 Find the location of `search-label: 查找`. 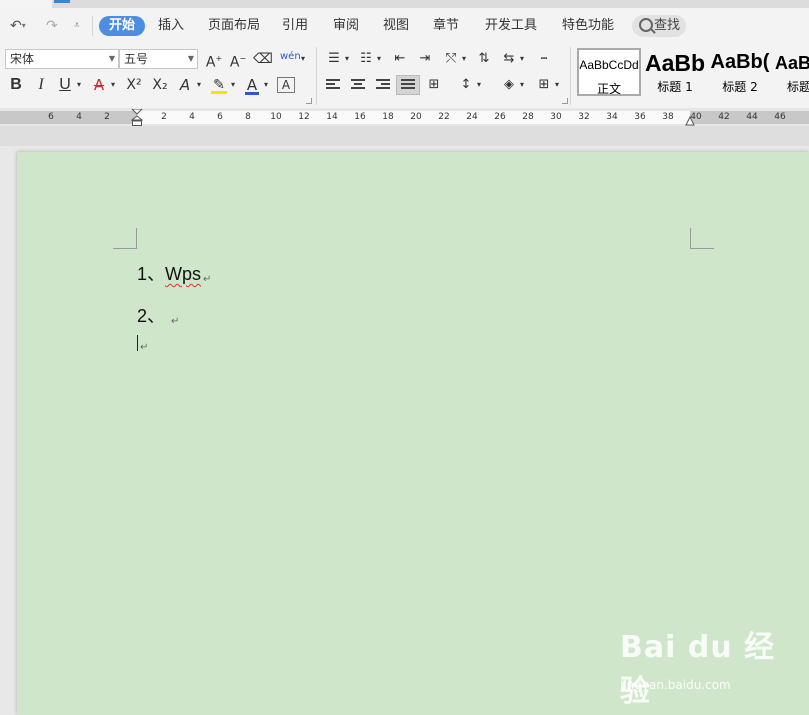

search-label: 查找 is located at coordinates (667, 25).